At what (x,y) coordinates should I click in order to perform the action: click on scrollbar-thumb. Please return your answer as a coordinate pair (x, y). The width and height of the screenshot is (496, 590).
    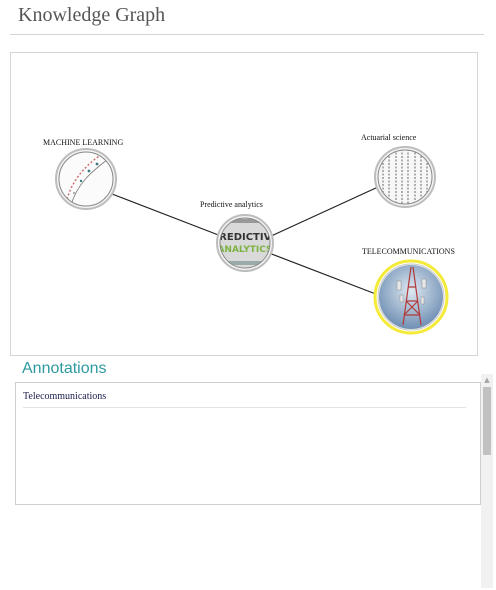
    Looking at the image, I should click on (487, 421).